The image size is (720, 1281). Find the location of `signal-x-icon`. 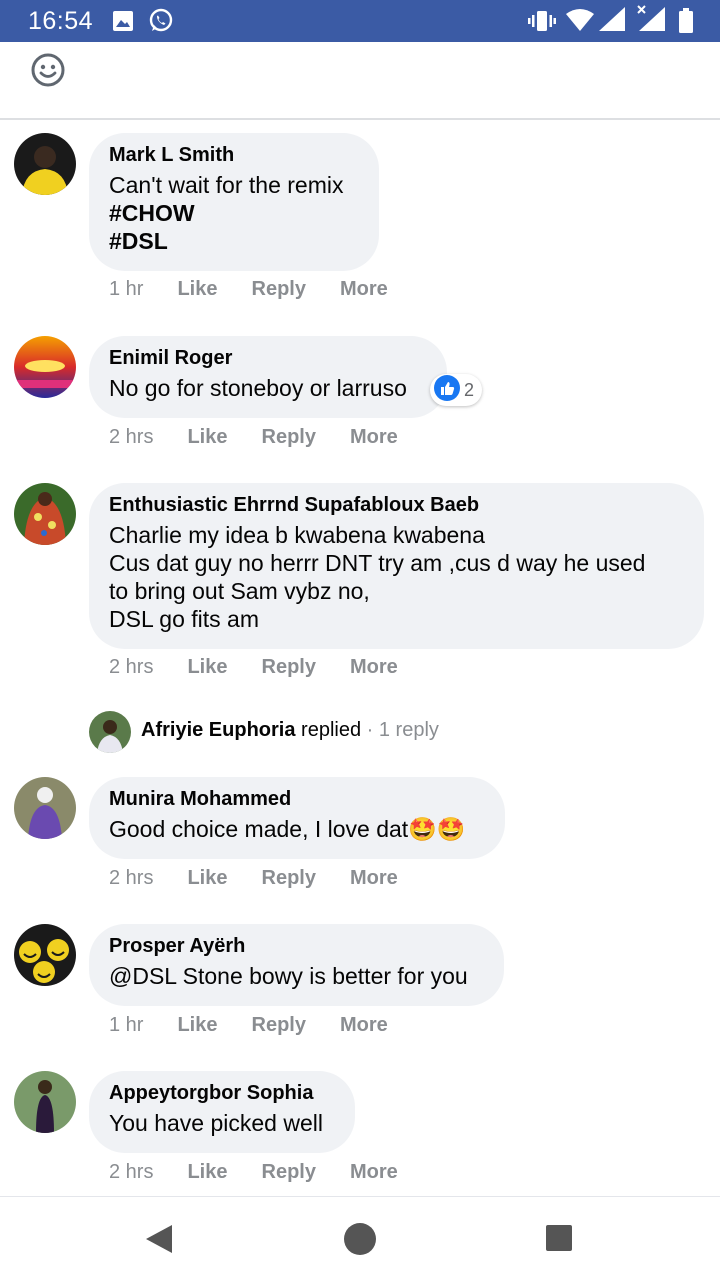

signal-x-icon is located at coordinates (651, 20).